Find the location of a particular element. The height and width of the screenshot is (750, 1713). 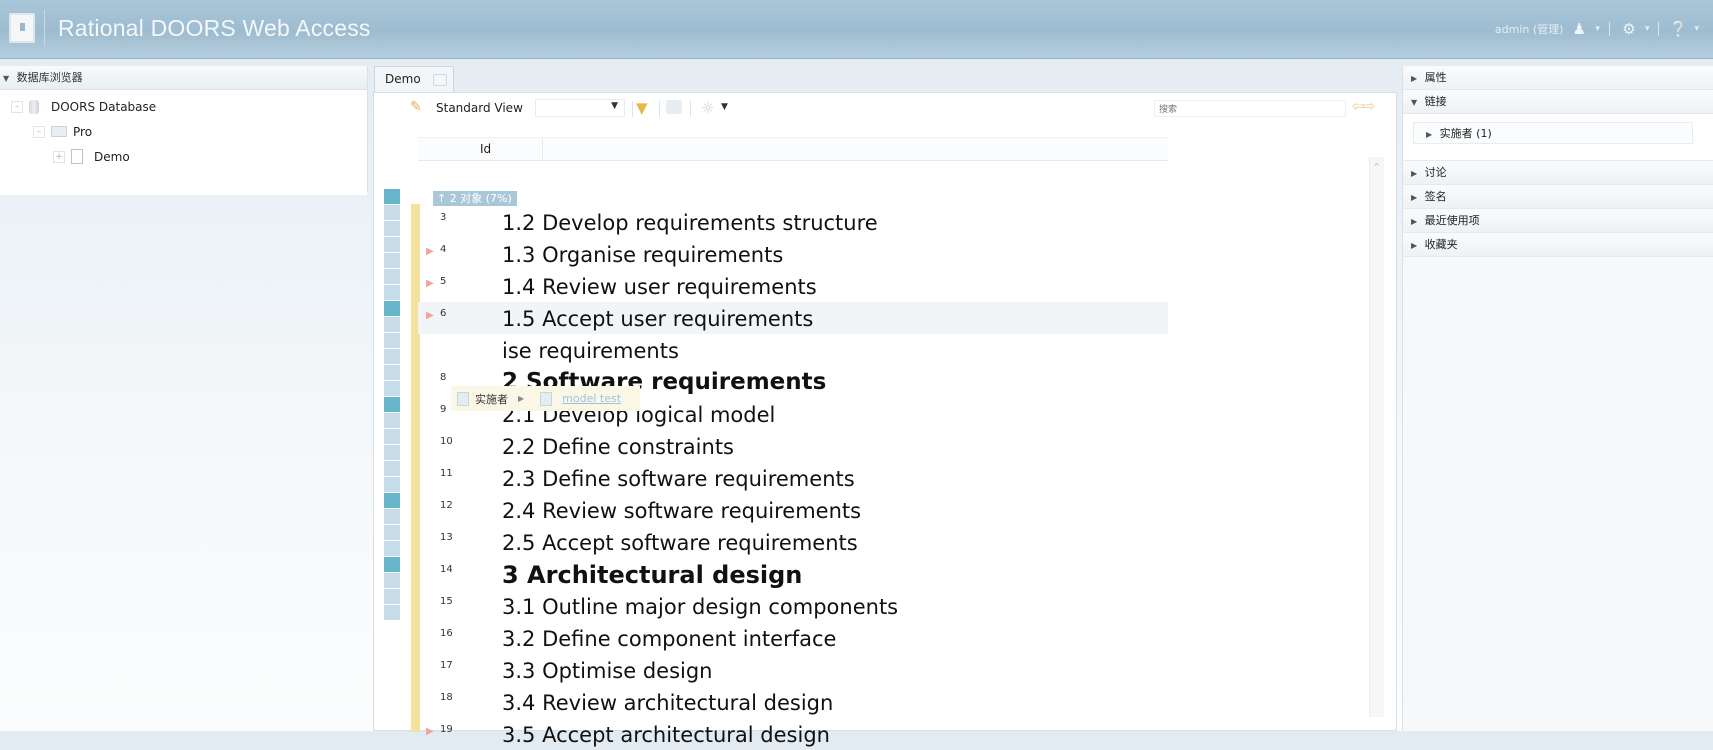

group-header: ↑ 2 对象 (7%) is located at coordinates (475, 198).